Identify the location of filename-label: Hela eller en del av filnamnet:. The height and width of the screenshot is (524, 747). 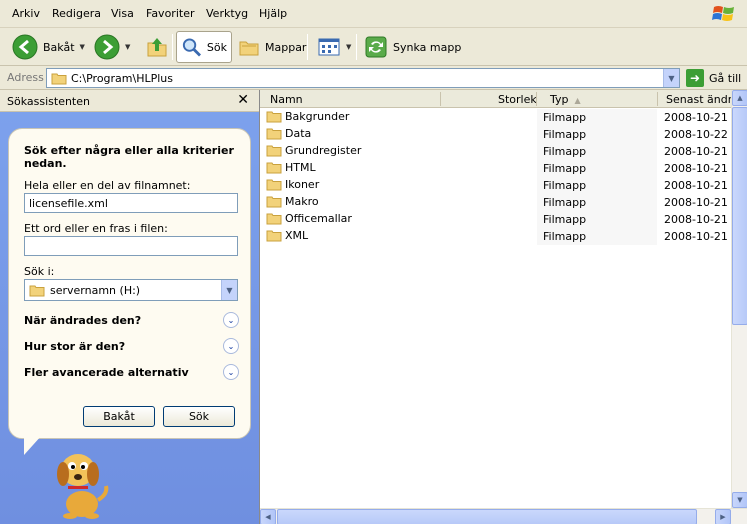
(107, 185).